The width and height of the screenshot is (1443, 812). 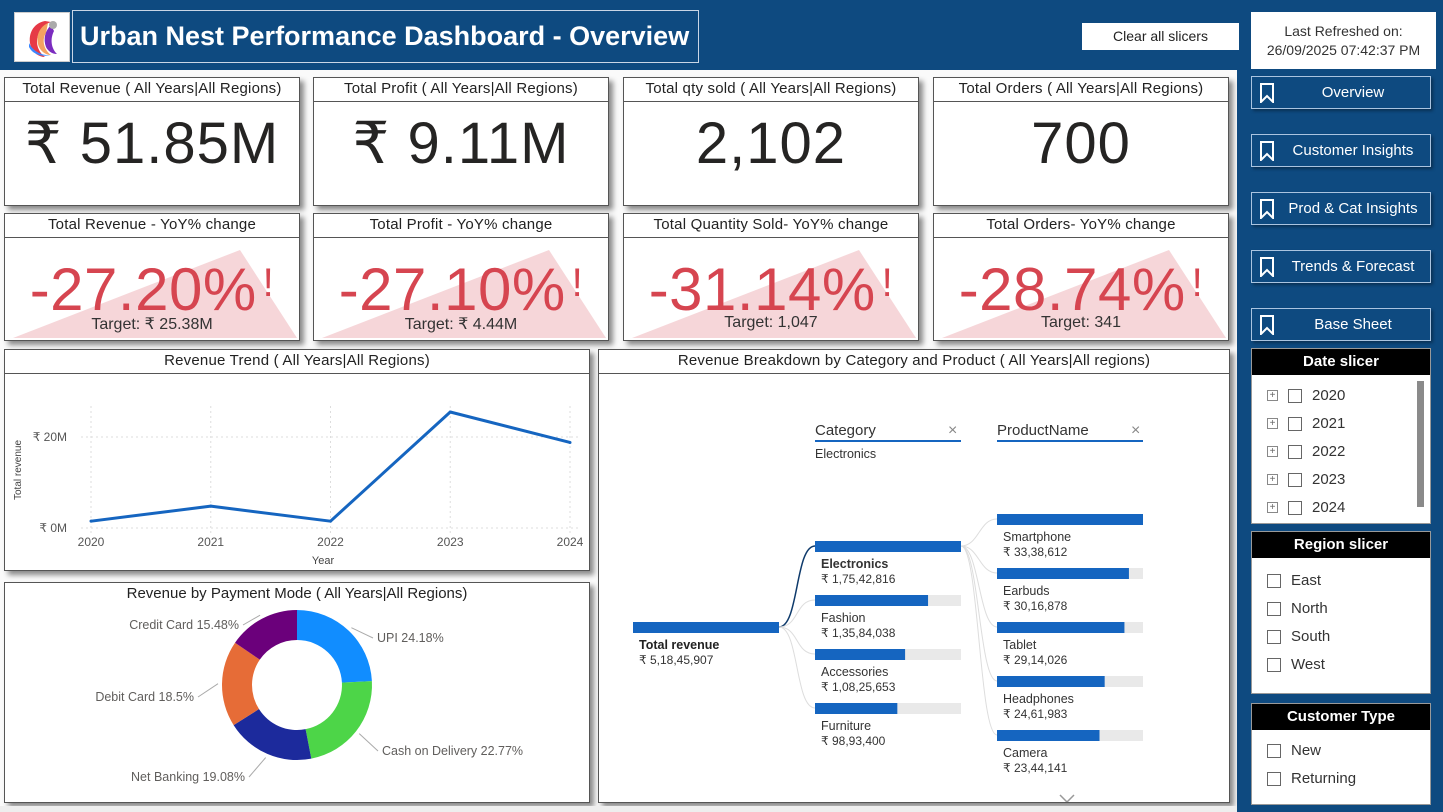 What do you see at coordinates (1341, 754) in the screenshot?
I see `customer-type-slicer: Customer Type New Returning` at bounding box center [1341, 754].